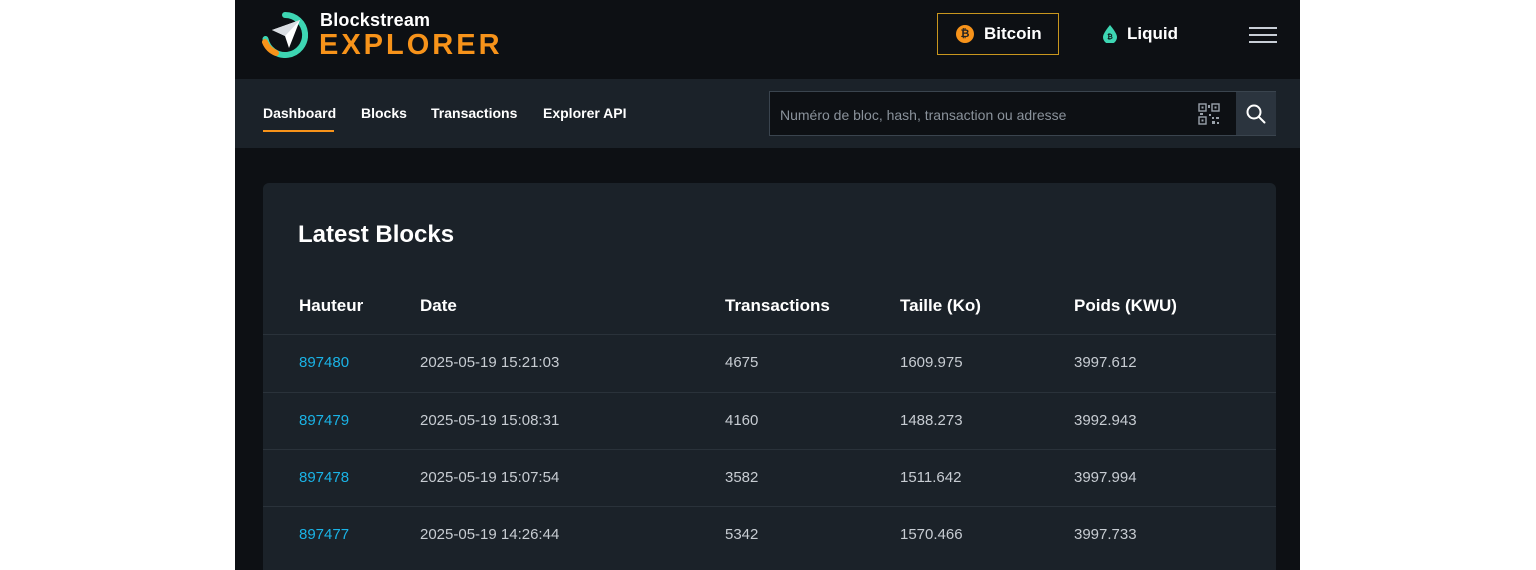 The width and height of the screenshot is (1536, 570). What do you see at coordinates (474, 113) in the screenshot?
I see `nav-transactions: Transactions` at bounding box center [474, 113].